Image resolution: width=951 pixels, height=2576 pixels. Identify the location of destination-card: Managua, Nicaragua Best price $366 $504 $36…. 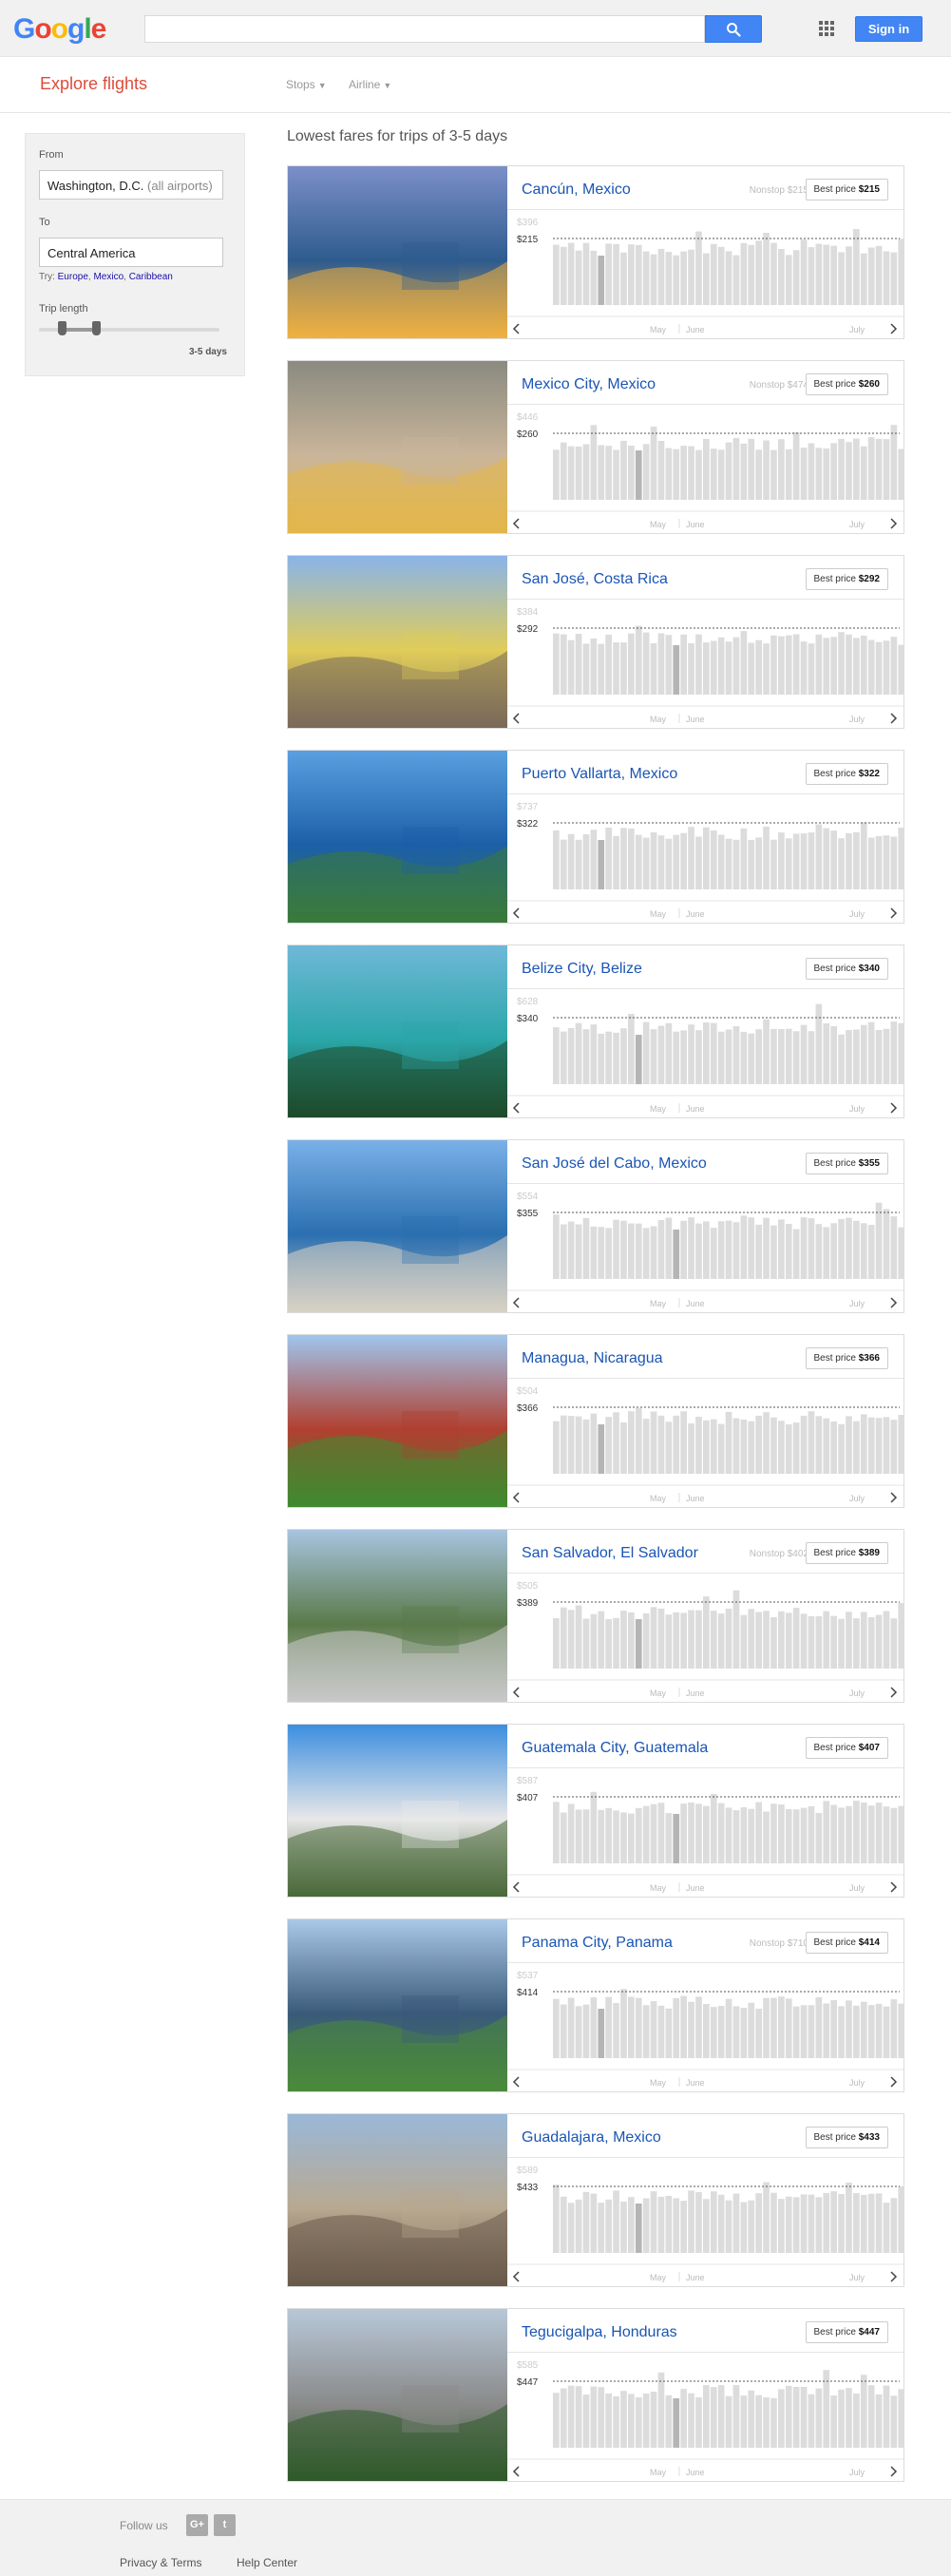
(595, 1421).